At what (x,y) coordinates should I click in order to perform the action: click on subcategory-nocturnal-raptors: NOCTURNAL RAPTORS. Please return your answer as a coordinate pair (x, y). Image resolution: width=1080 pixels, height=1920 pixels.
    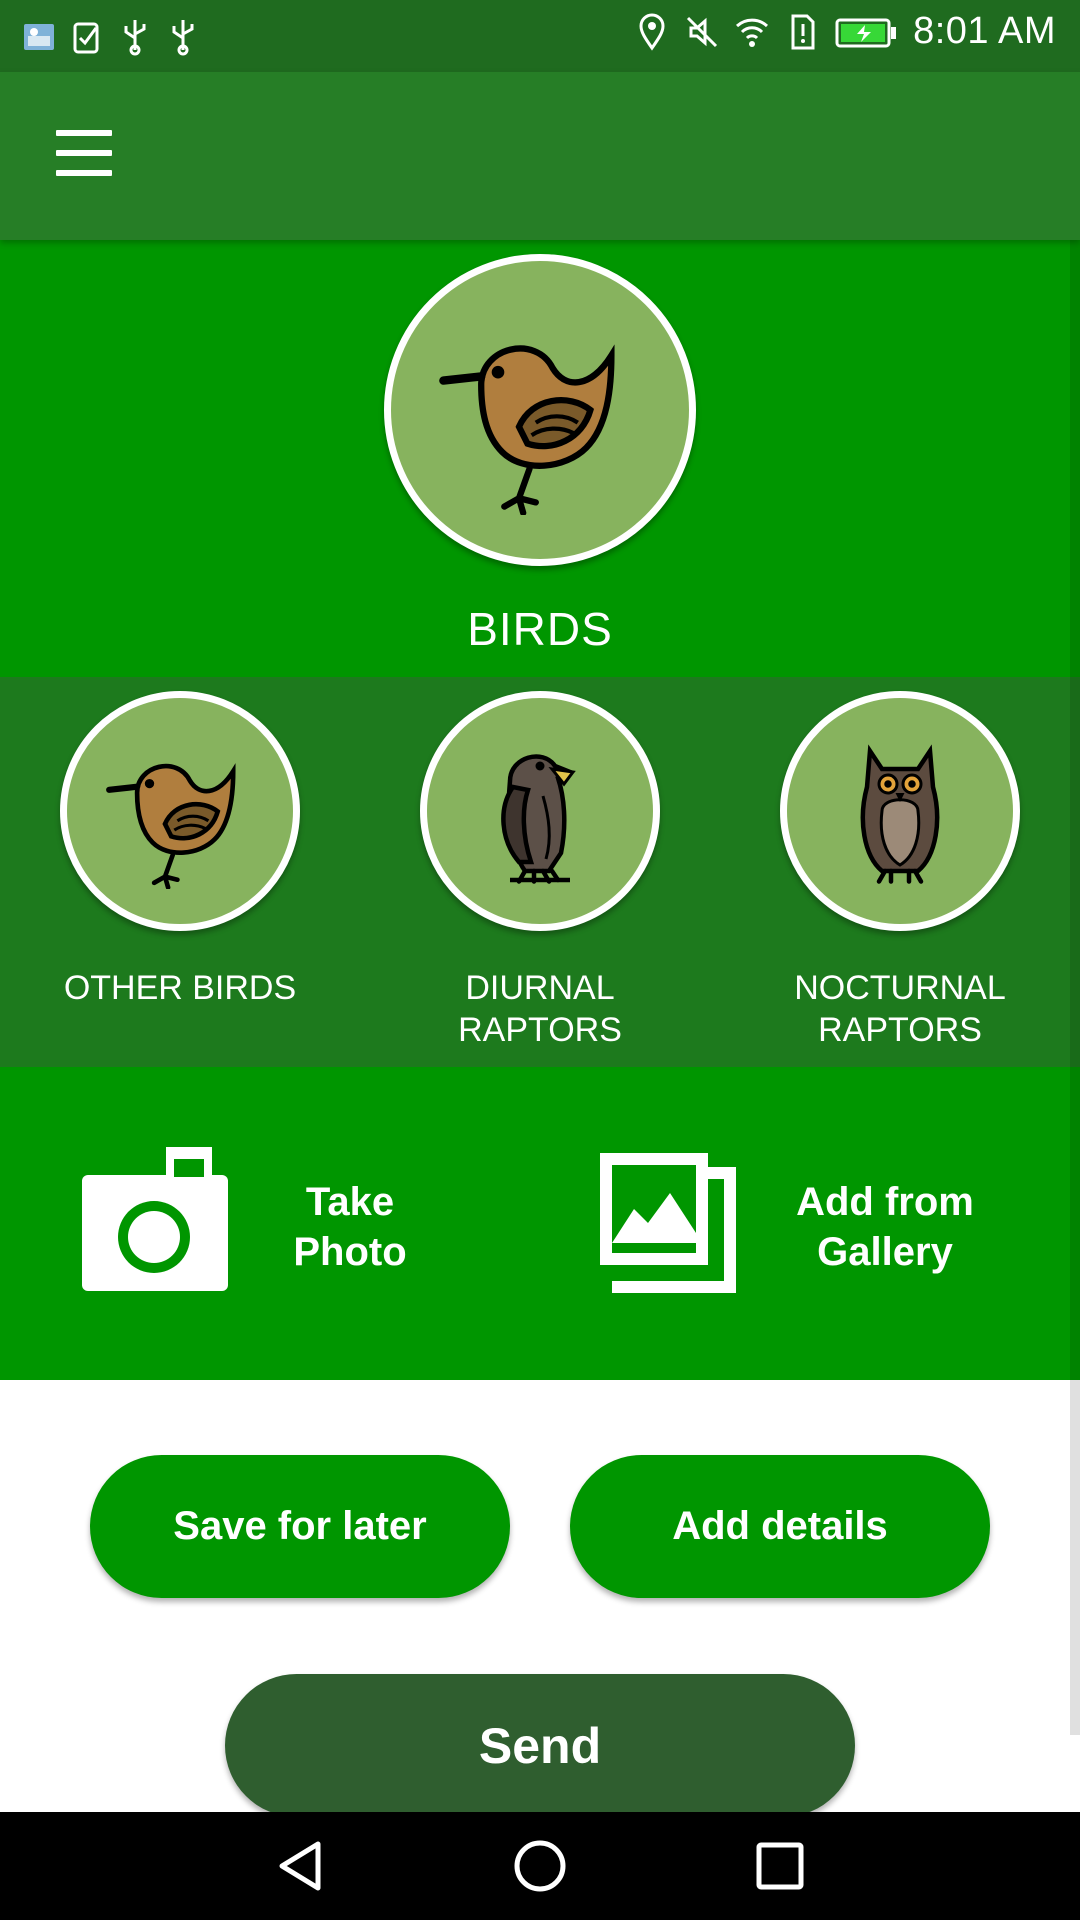
    Looking at the image, I should click on (900, 876).